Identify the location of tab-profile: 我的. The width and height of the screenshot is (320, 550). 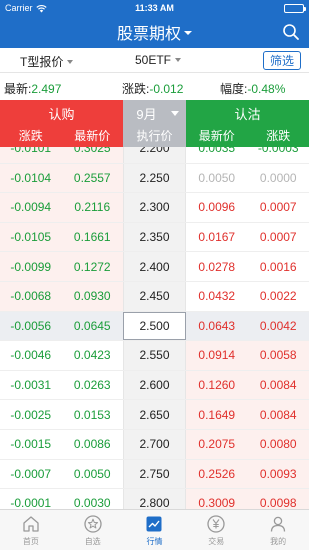
(278, 530).